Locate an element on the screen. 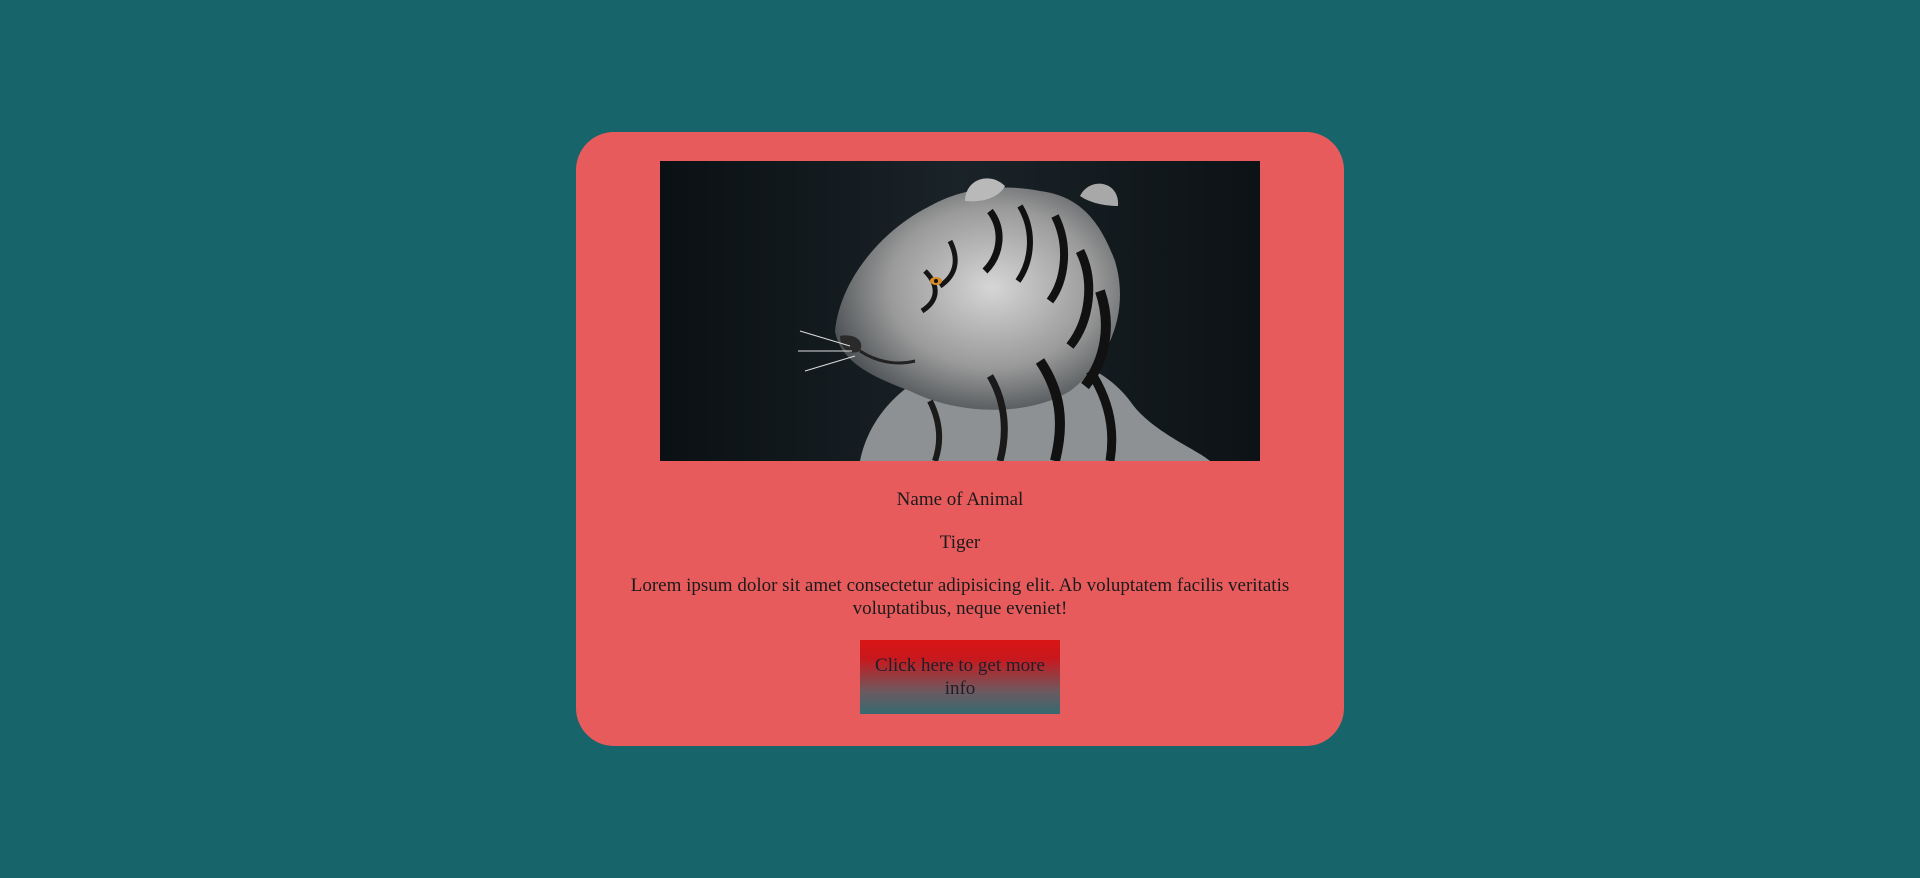  name-label: Name of Animal is located at coordinates (960, 499).